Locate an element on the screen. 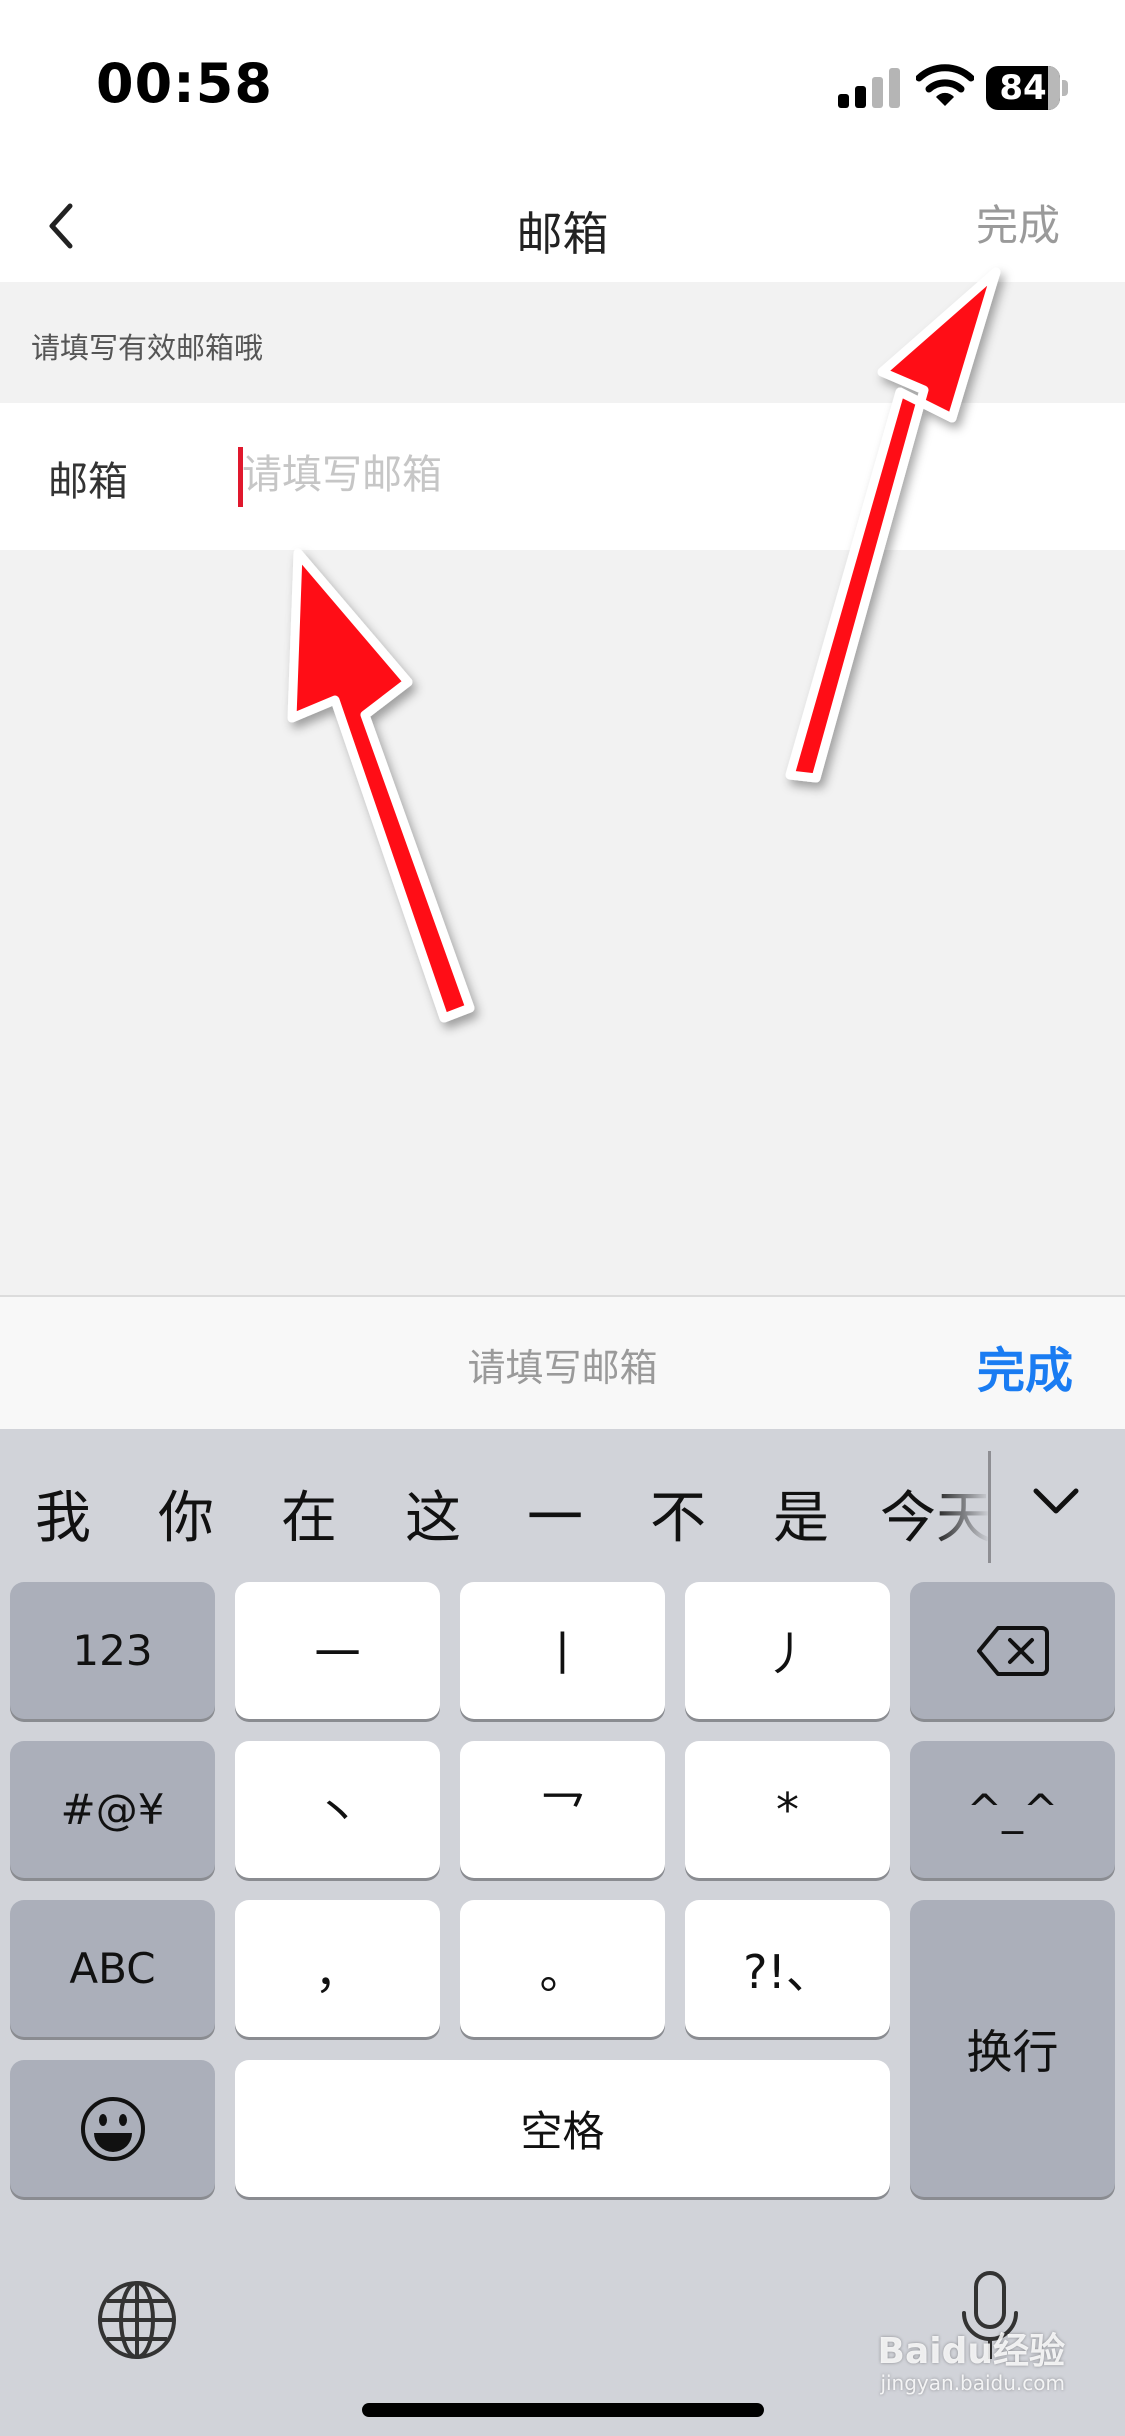 Image resolution: width=1125 pixels, height=2436 pixels. stroke-zhe-key: 乛 is located at coordinates (562, 1809).